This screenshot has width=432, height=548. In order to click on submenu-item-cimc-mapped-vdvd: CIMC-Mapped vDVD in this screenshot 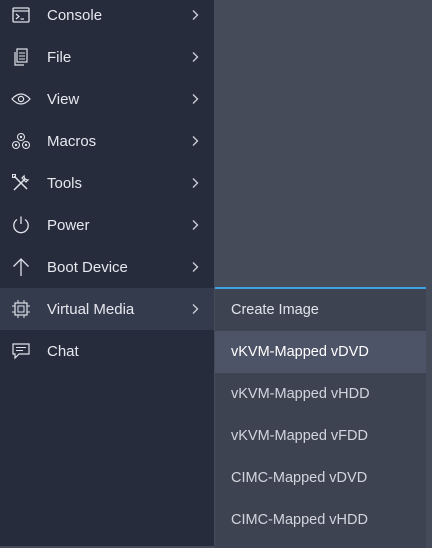, I will do `click(320, 478)`.